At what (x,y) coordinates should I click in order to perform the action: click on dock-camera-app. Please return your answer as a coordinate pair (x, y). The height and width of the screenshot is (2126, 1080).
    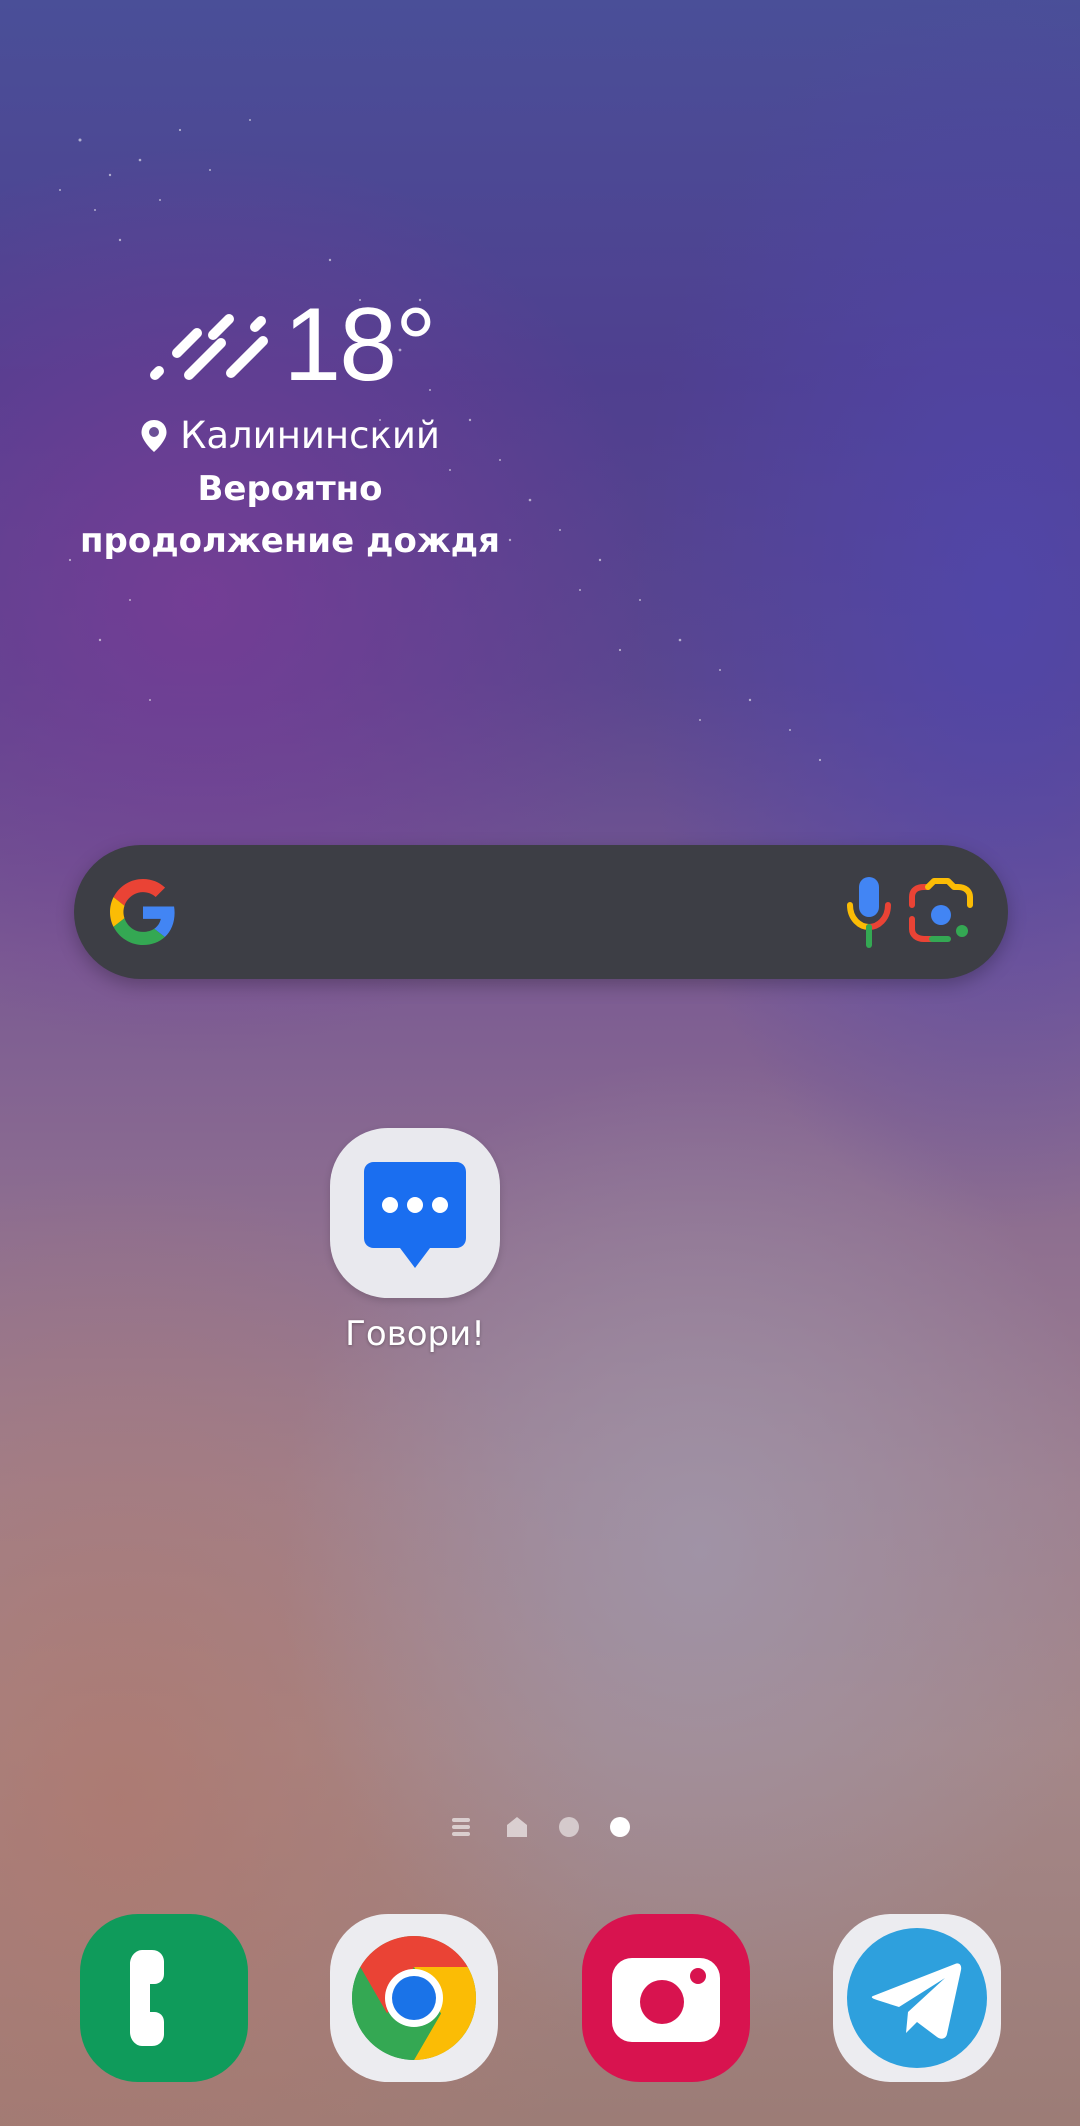
    Looking at the image, I should click on (666, 1998).